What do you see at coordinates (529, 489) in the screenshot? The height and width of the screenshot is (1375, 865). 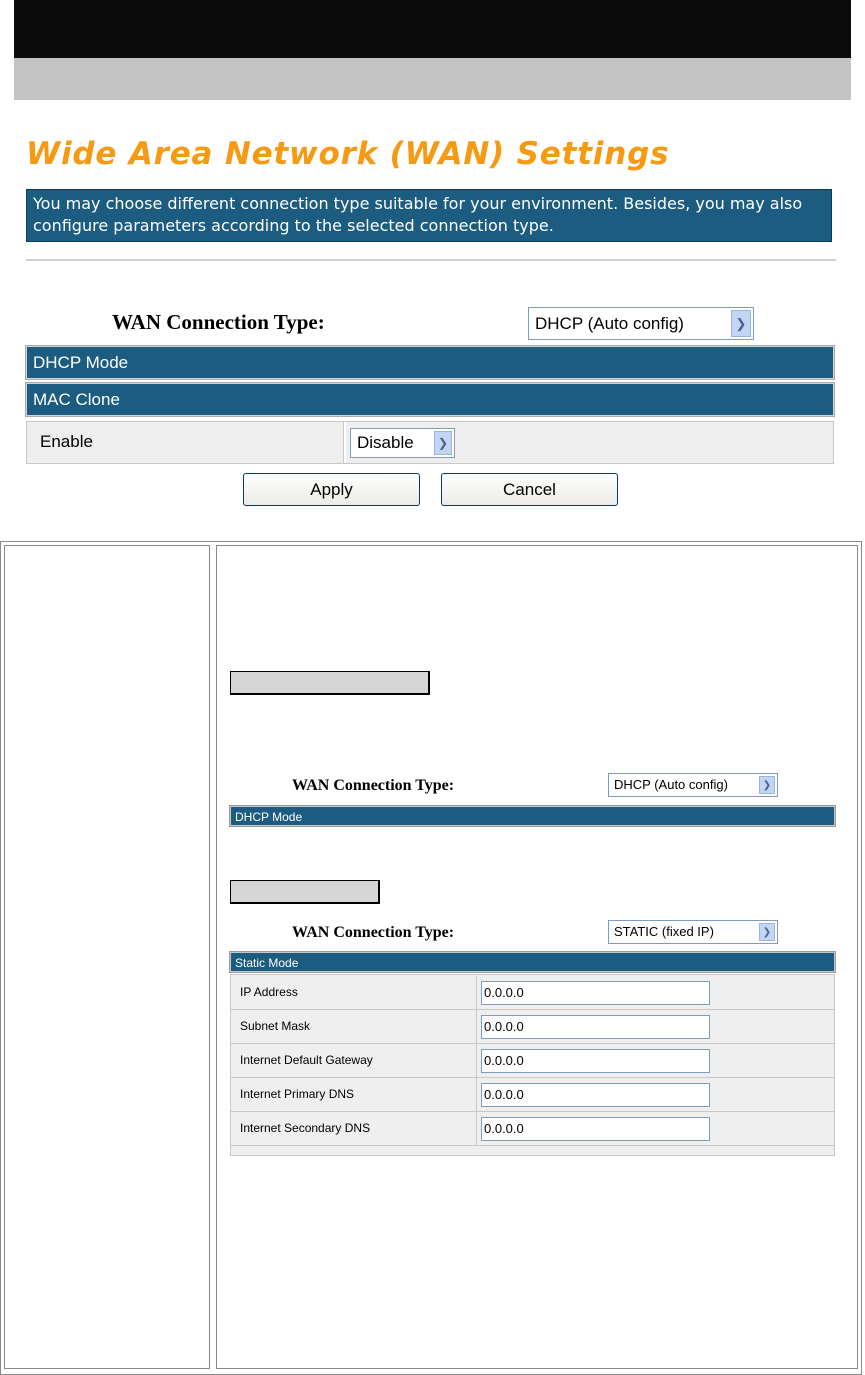 I see `cancel-button: Cancel` at bounding box center [529, 489].